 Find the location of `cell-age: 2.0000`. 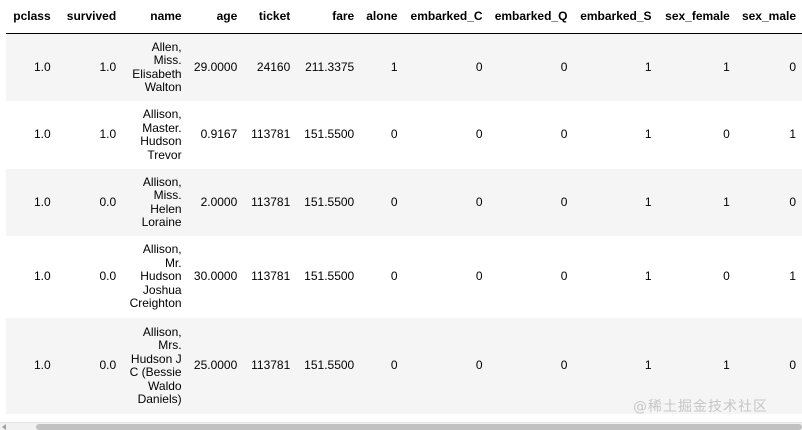

cell-age: 2.0000 is located at coordinates (215, 202).